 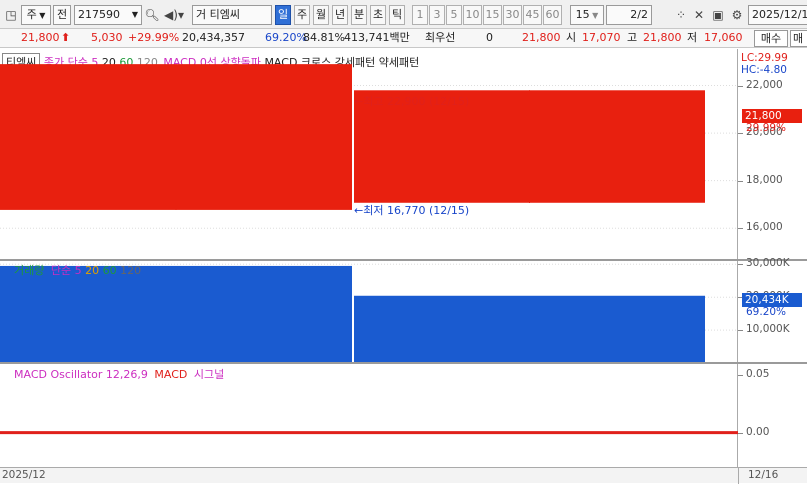 I want to click on interval-button: 60, so click(x=552, y=15).